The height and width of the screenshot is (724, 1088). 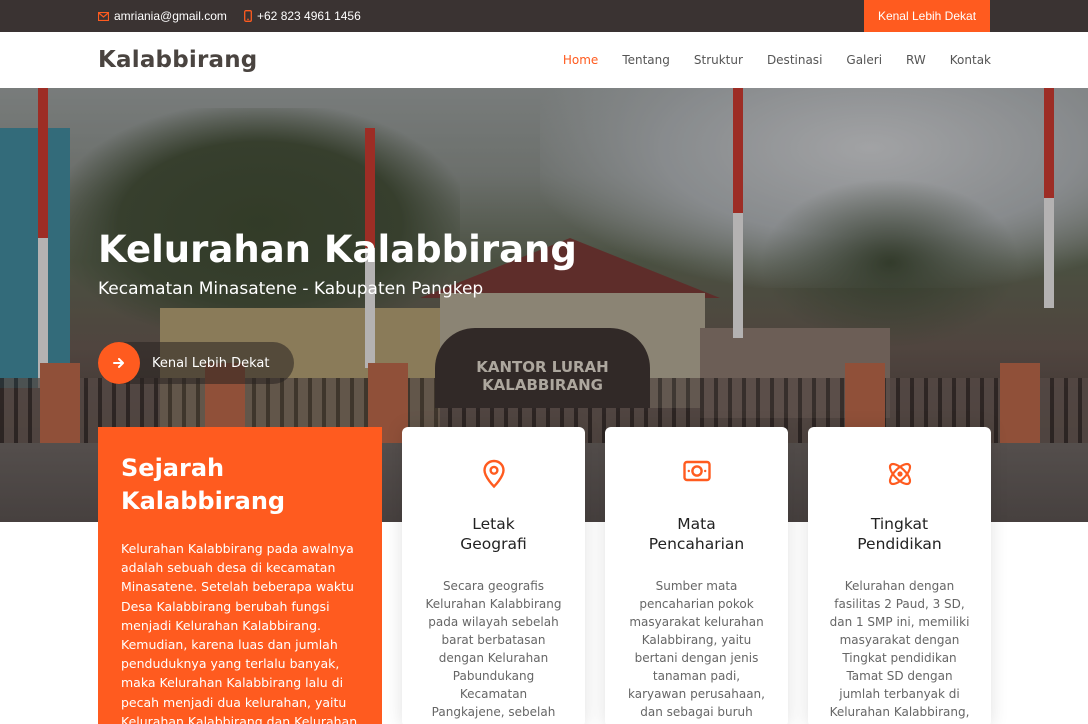 I want to click on email-contact: amriania@gmail.com, so click(x=162, y=16).